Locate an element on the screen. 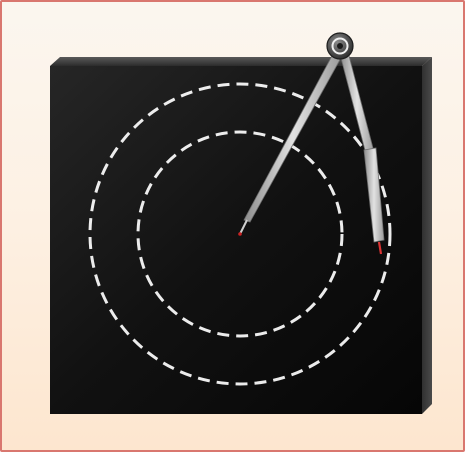  board-side-edge is located at coordinates (427, 235).